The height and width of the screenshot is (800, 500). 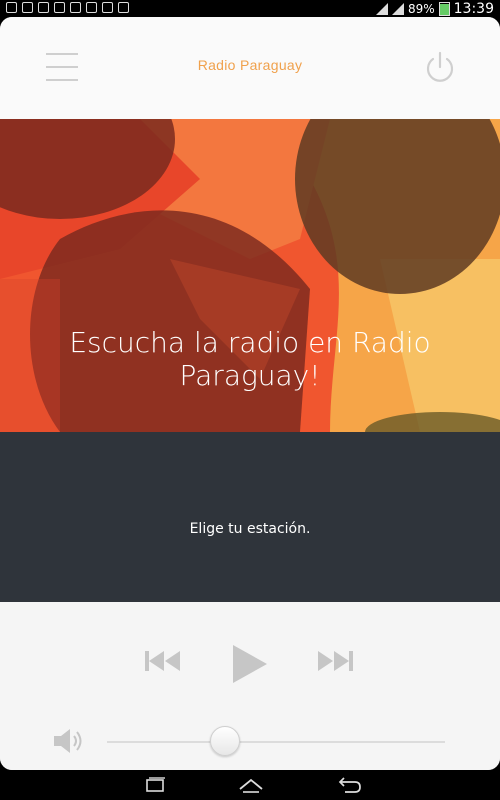 I want to click on wifi-icon, so click(x=43, y=7).